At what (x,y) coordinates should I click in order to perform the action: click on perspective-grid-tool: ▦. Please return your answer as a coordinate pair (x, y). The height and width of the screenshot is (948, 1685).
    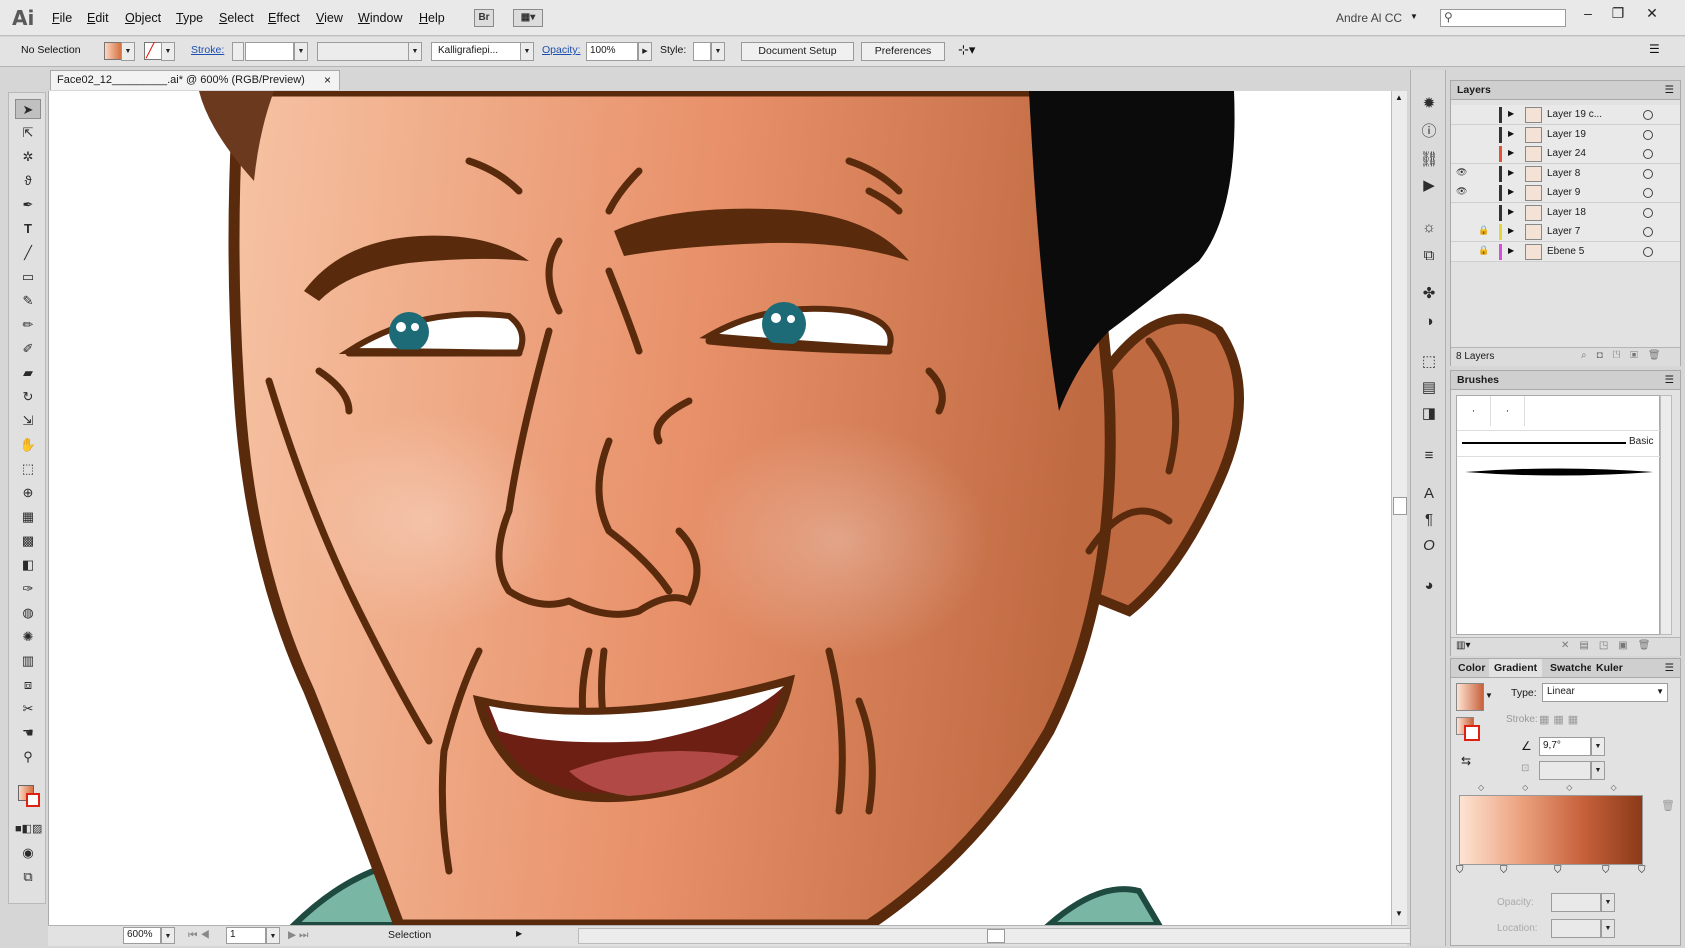
    Looking at the image, I should click on (28, 517).